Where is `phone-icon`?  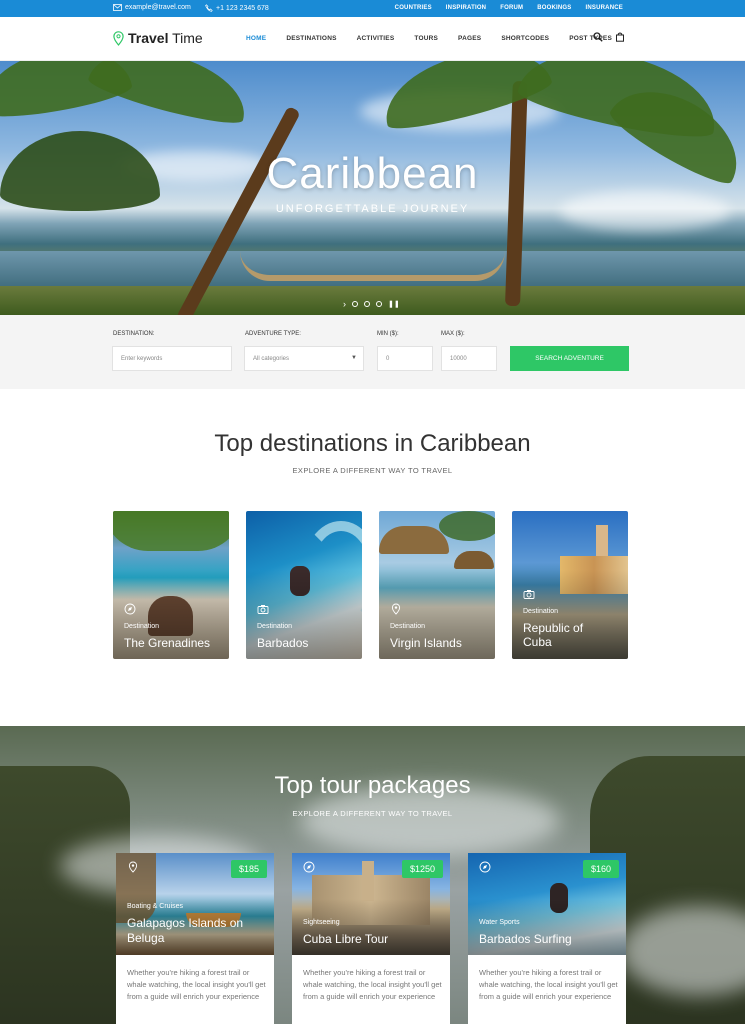
phone-icon is located at coordinates (209, 8).